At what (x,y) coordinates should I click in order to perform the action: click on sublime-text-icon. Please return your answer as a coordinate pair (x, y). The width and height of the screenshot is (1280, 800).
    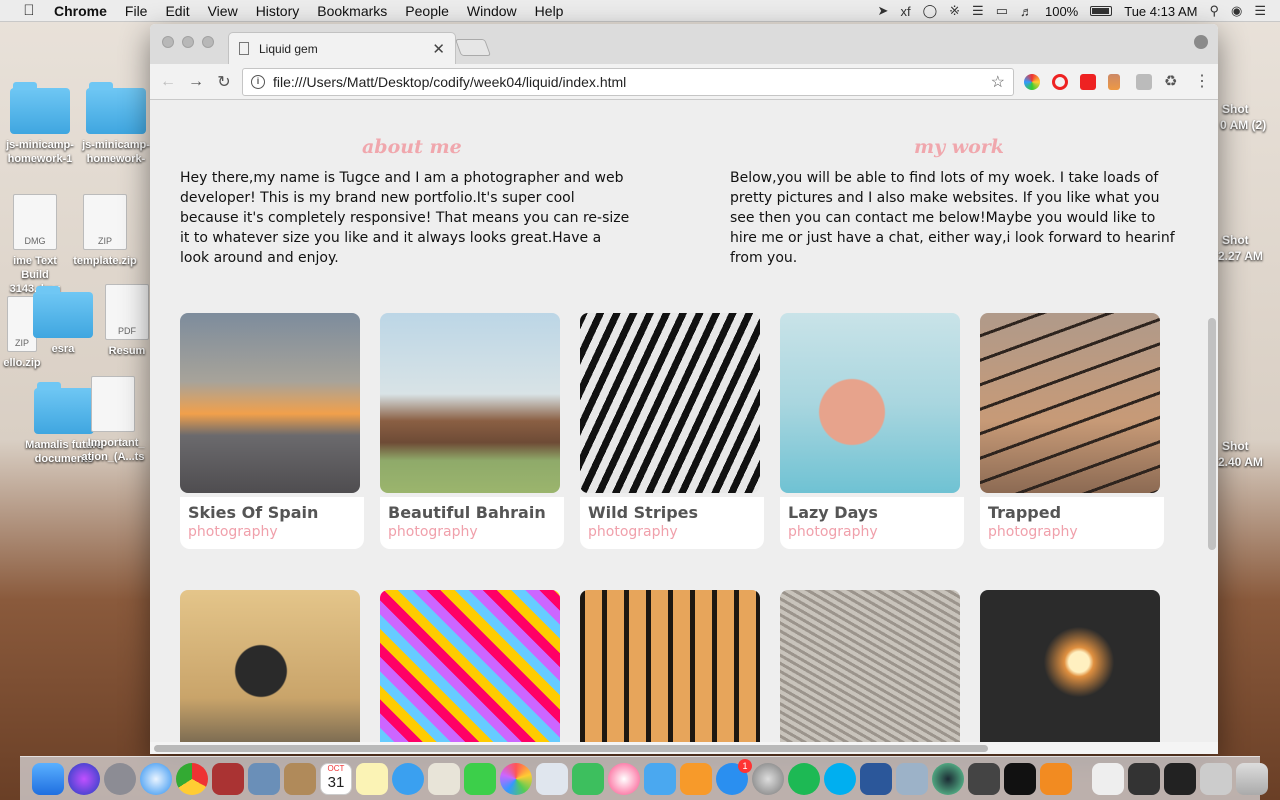
    Looking at the image, I should click on (984, 778).